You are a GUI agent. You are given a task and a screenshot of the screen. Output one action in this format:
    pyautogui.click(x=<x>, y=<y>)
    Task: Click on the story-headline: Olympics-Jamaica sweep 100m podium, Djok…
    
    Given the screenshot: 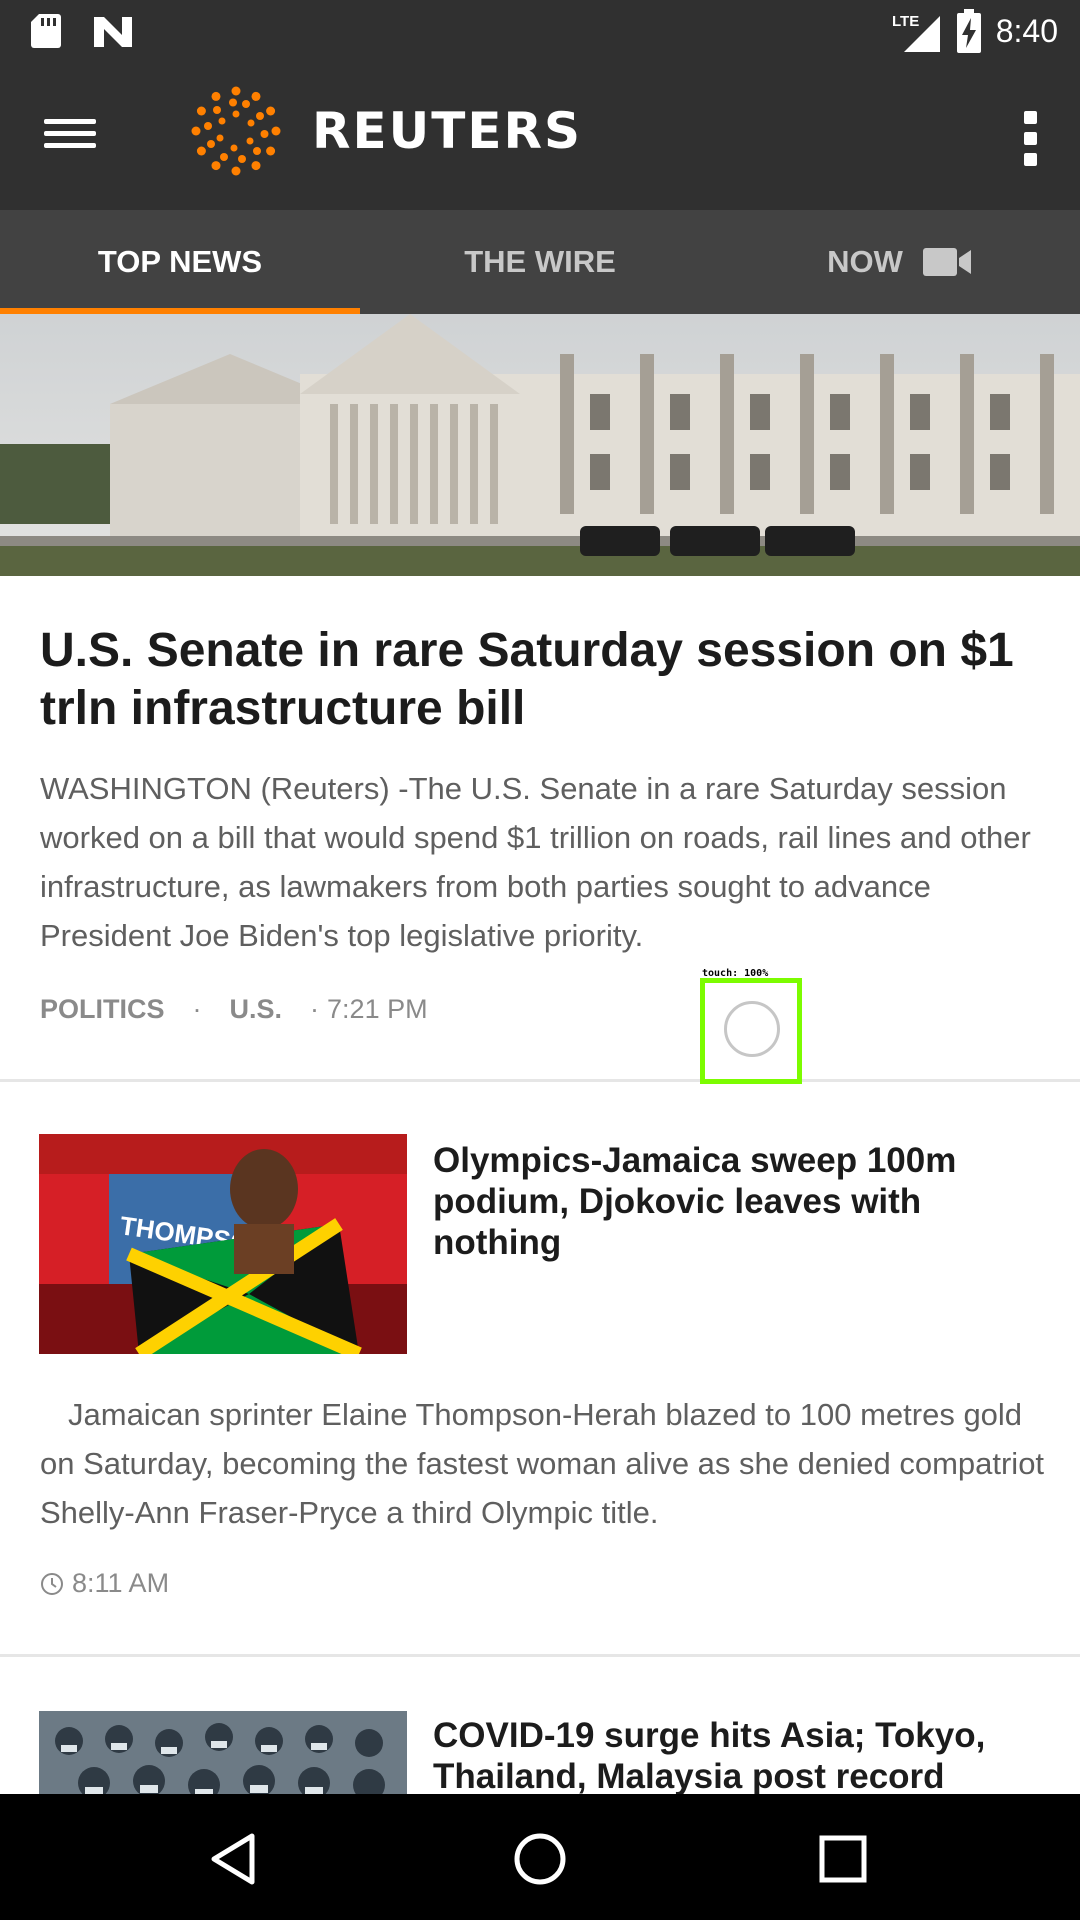 What is the action you would take?
    pyautogui.click(x=738, y=1201)
    